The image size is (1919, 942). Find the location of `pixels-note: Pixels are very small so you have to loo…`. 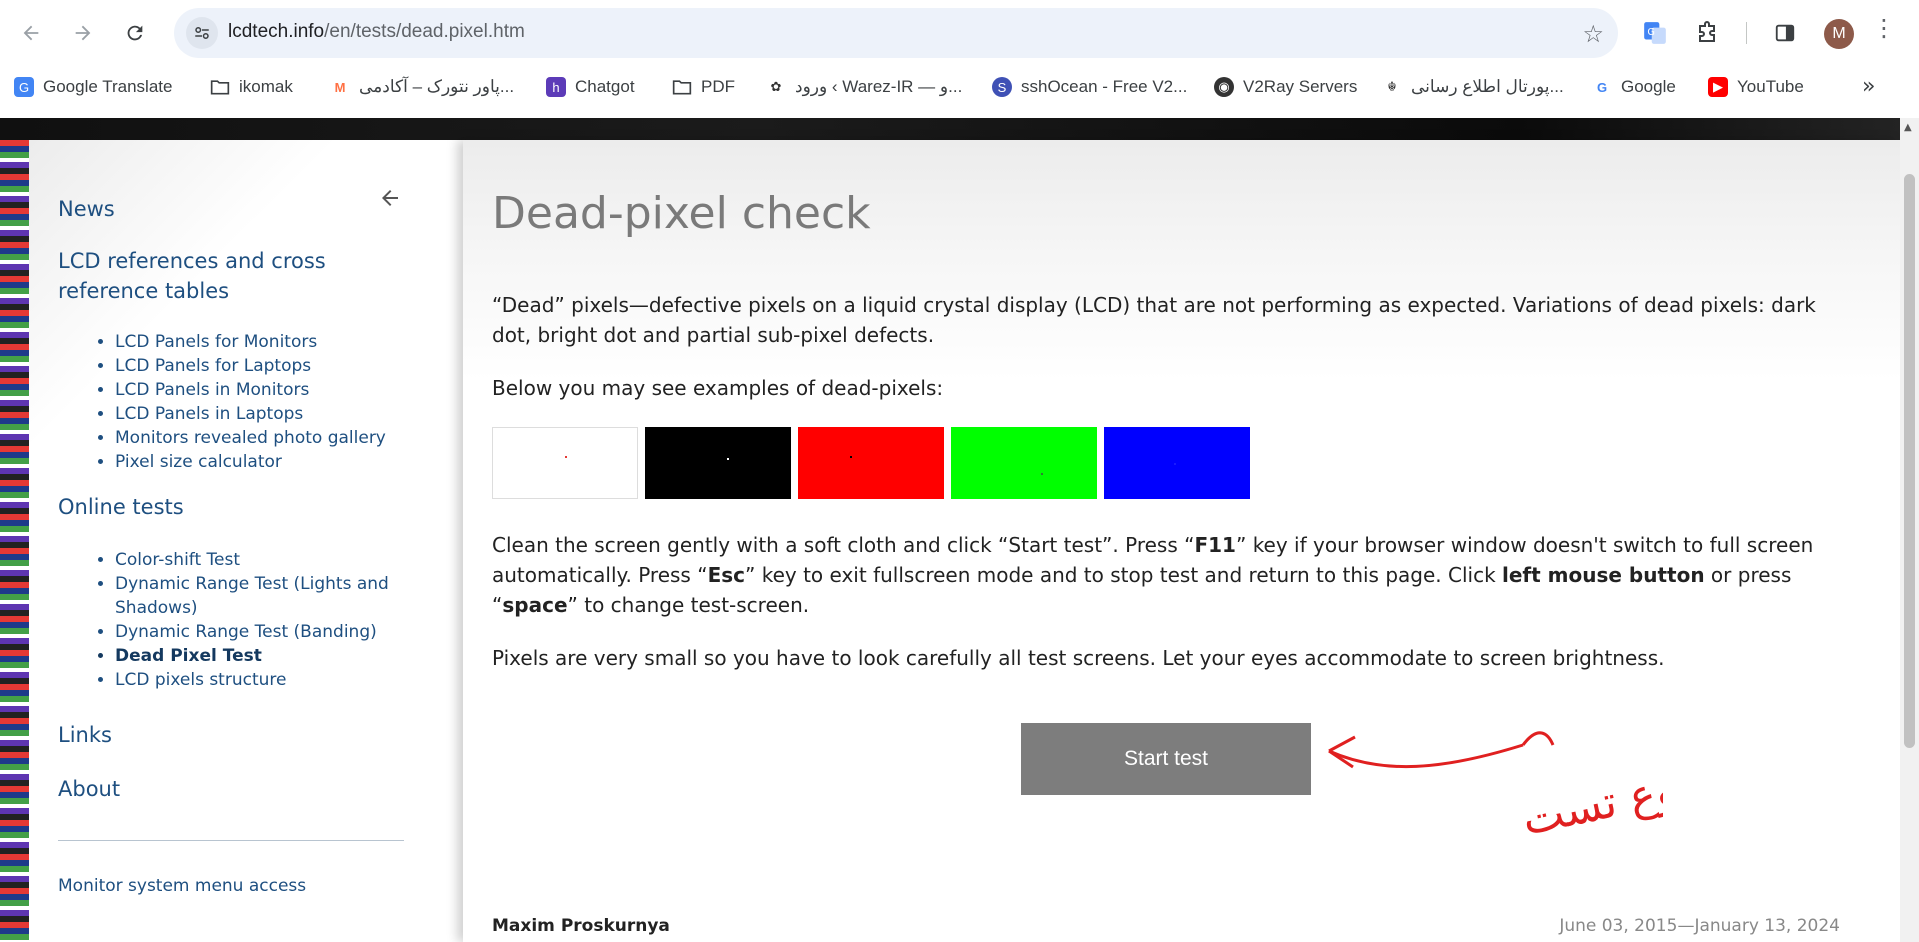

pixels-note: Pixels are very small so you have to loo… is located at coordinates (1078, 658).